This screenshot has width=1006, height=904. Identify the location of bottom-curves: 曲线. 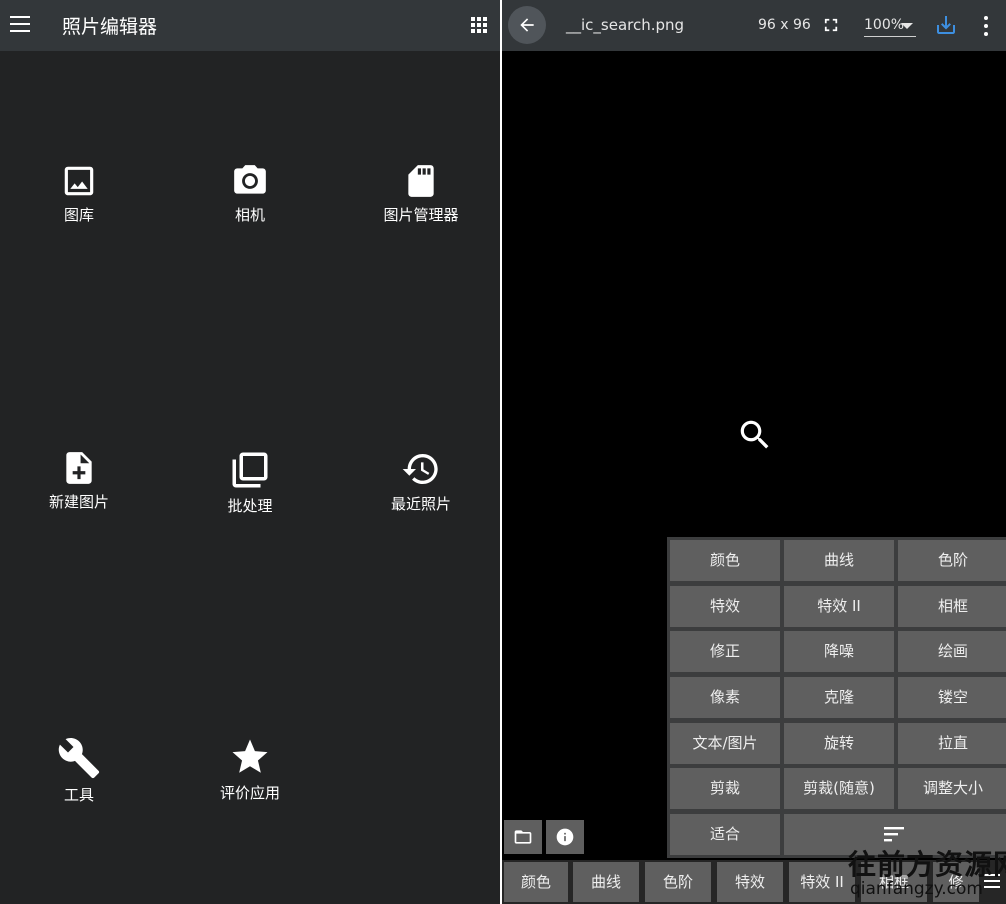
(606, 882).